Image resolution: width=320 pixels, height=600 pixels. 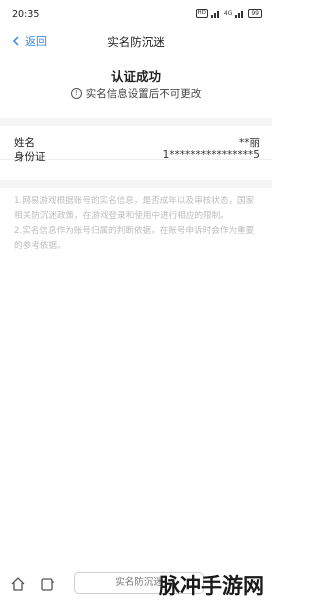 I want to click on section-divider, so click(x=136, y=122).